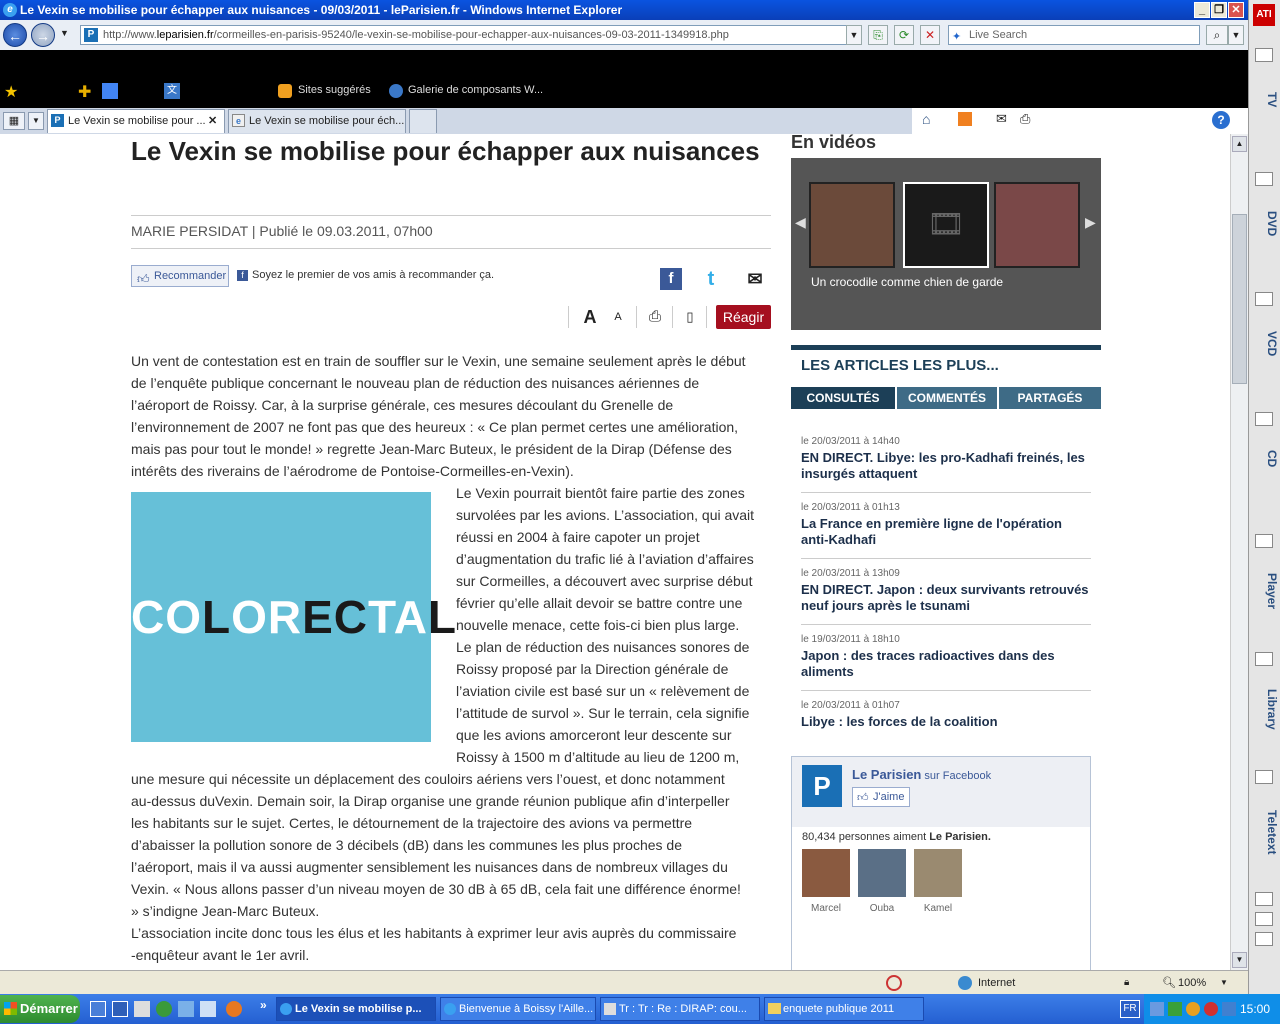 The width and height of the screenshot is (1280, 1024). I want to click on film-icon: 🎞︎, so click(946, 225).